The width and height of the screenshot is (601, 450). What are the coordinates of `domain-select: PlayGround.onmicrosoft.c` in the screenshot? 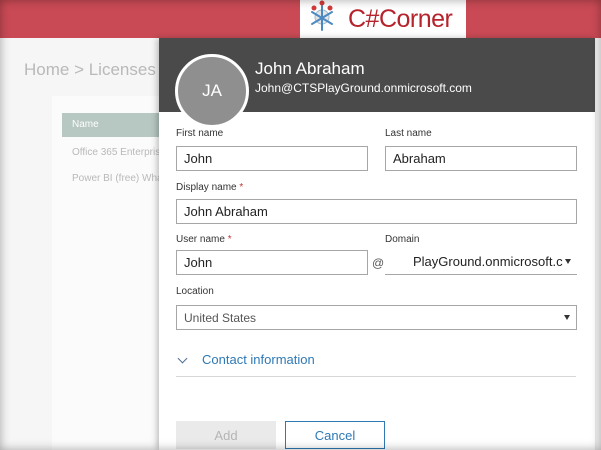 It's located at (481, 262).